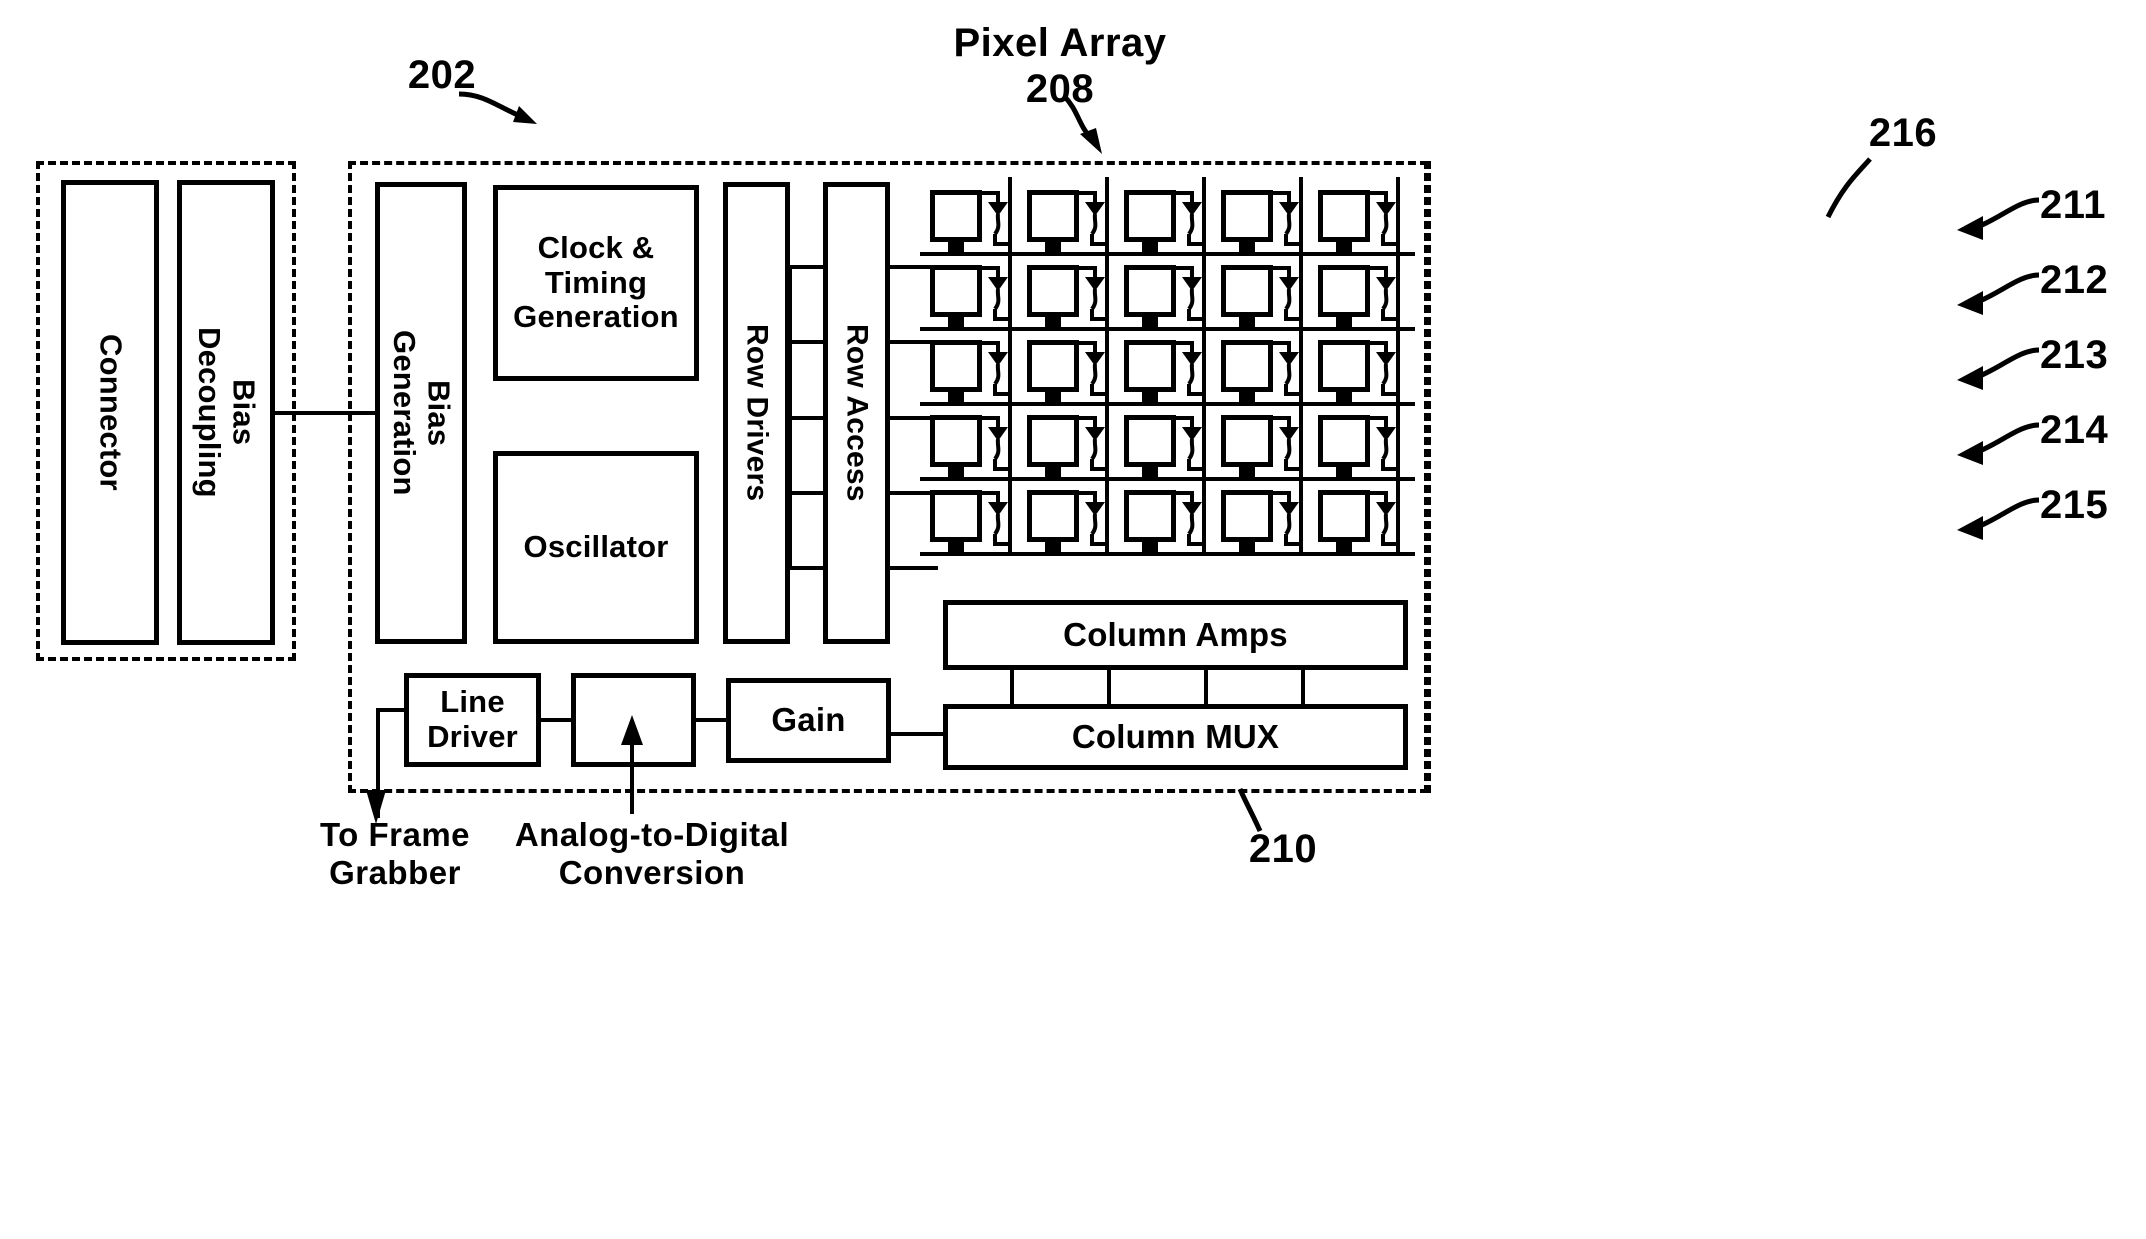 The width and height of the screenshot is (2146, 1239). I want to click on block-line-driver: Line Driver, so click(472, 720).